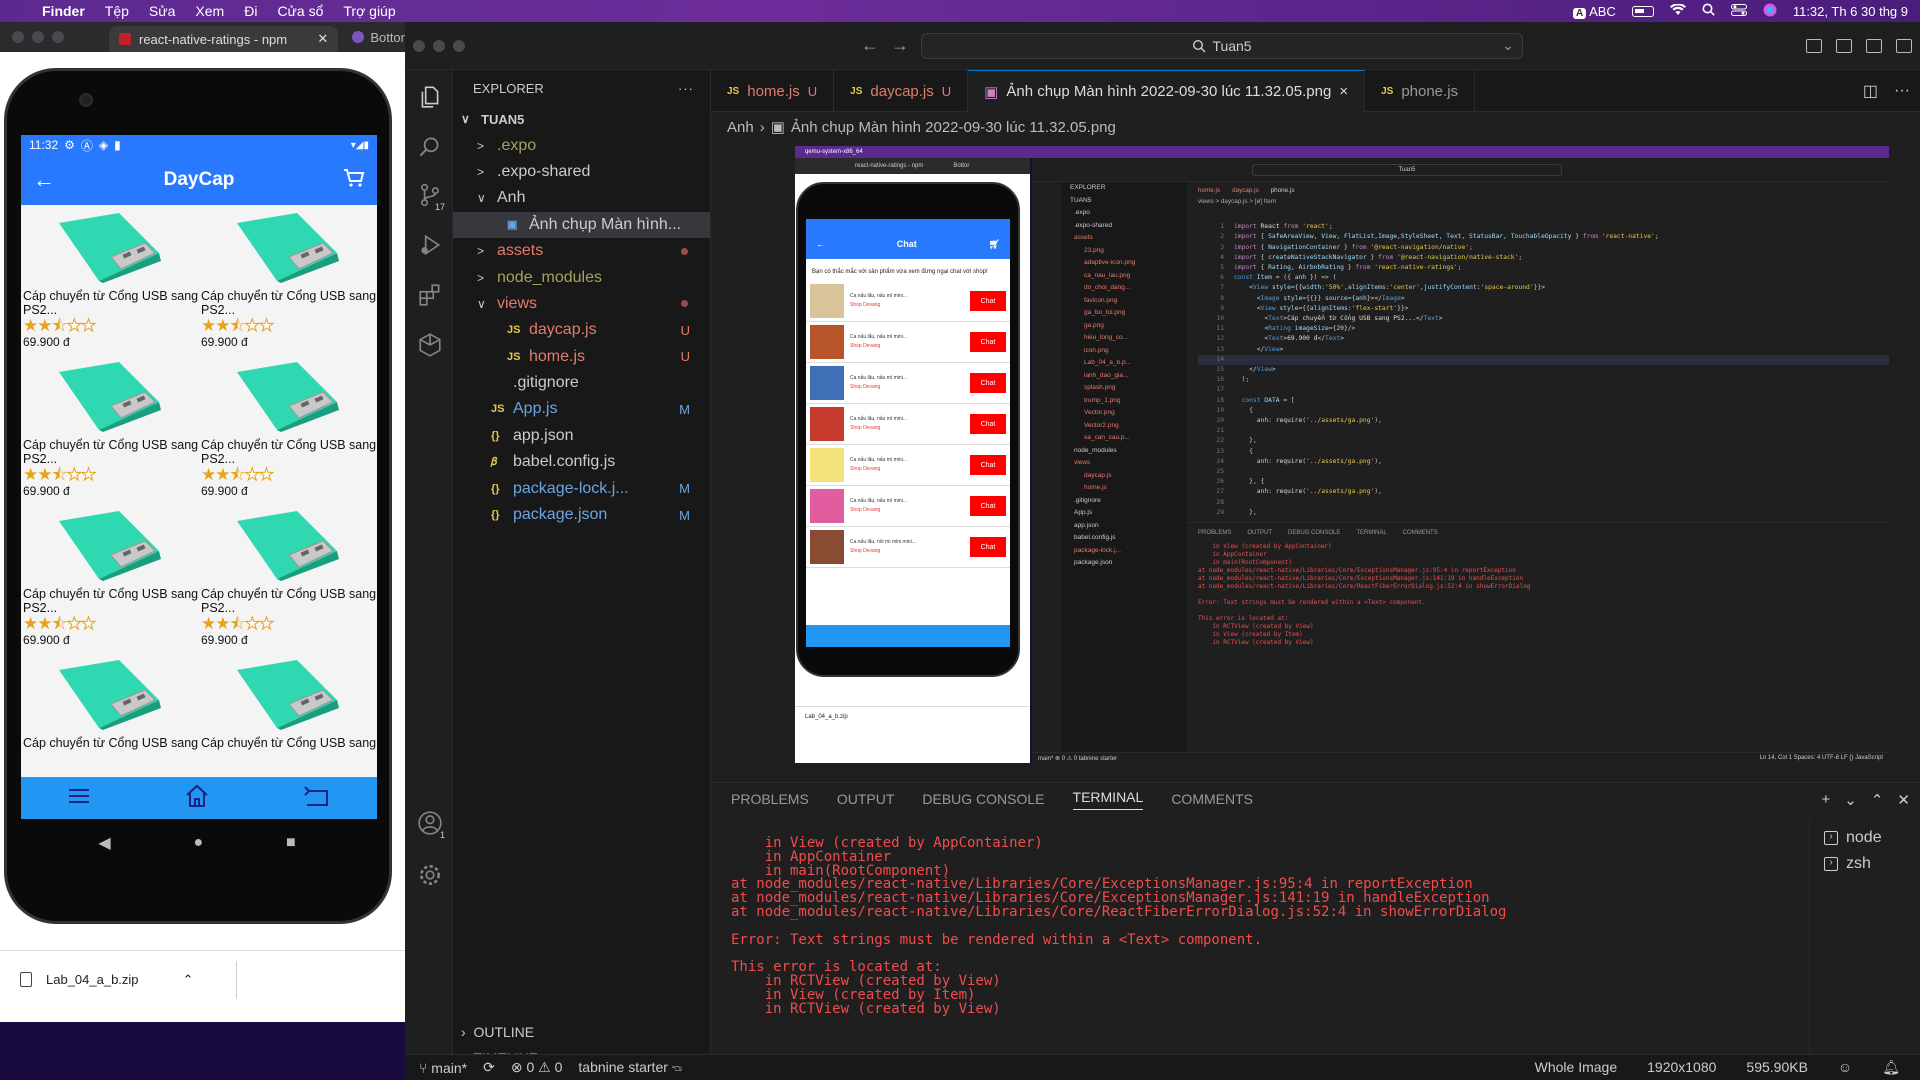 The image size is (1920, 1080). Describe the element at coordinates (1877, 800) in the screenshot. I see `maximize-panel-icon: ⌃` at that location.